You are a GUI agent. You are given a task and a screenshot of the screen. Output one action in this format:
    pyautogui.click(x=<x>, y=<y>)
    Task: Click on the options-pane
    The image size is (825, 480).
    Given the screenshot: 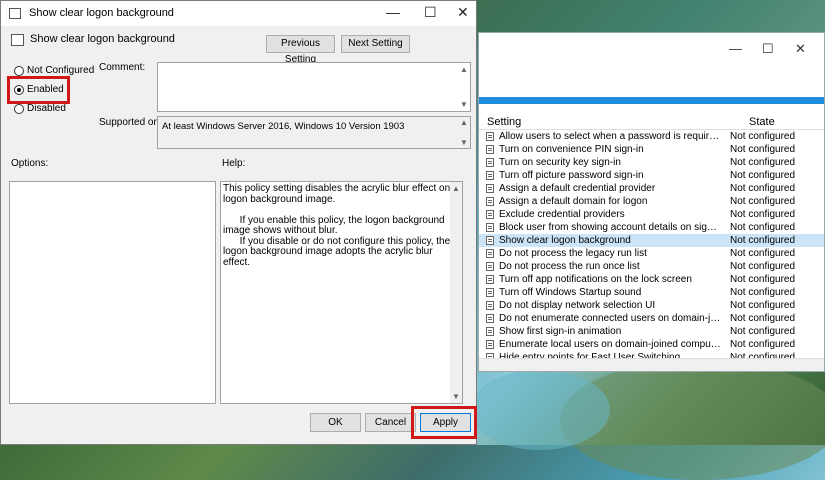 What is the action you would take?
    pyautogui.click(x=112, y=292)
    